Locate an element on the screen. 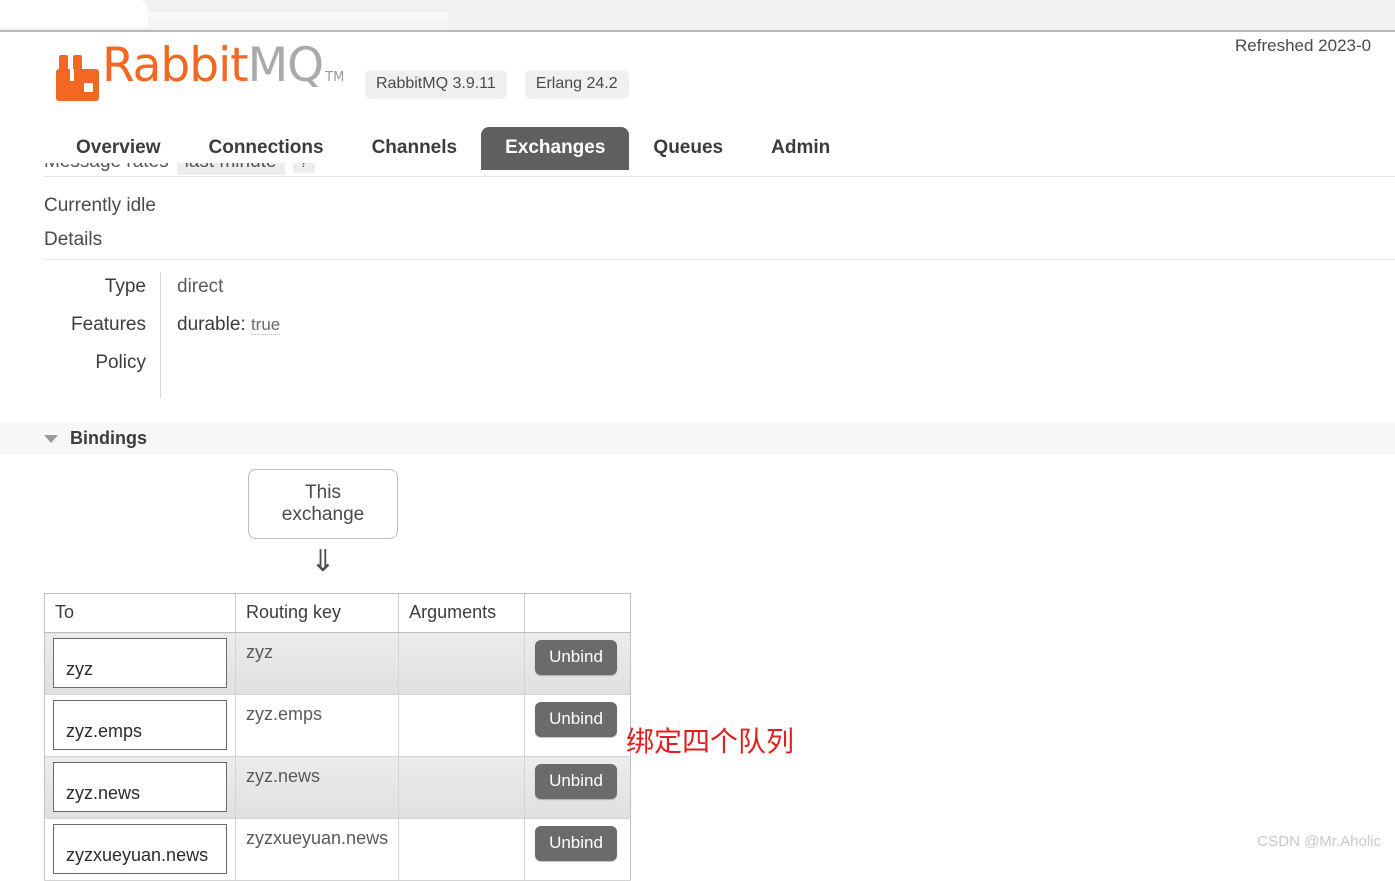 The height and width of the screenshot is (881, 1395). binding-routing-key-cell: zyz.emps is located at coordinates (317, 725).